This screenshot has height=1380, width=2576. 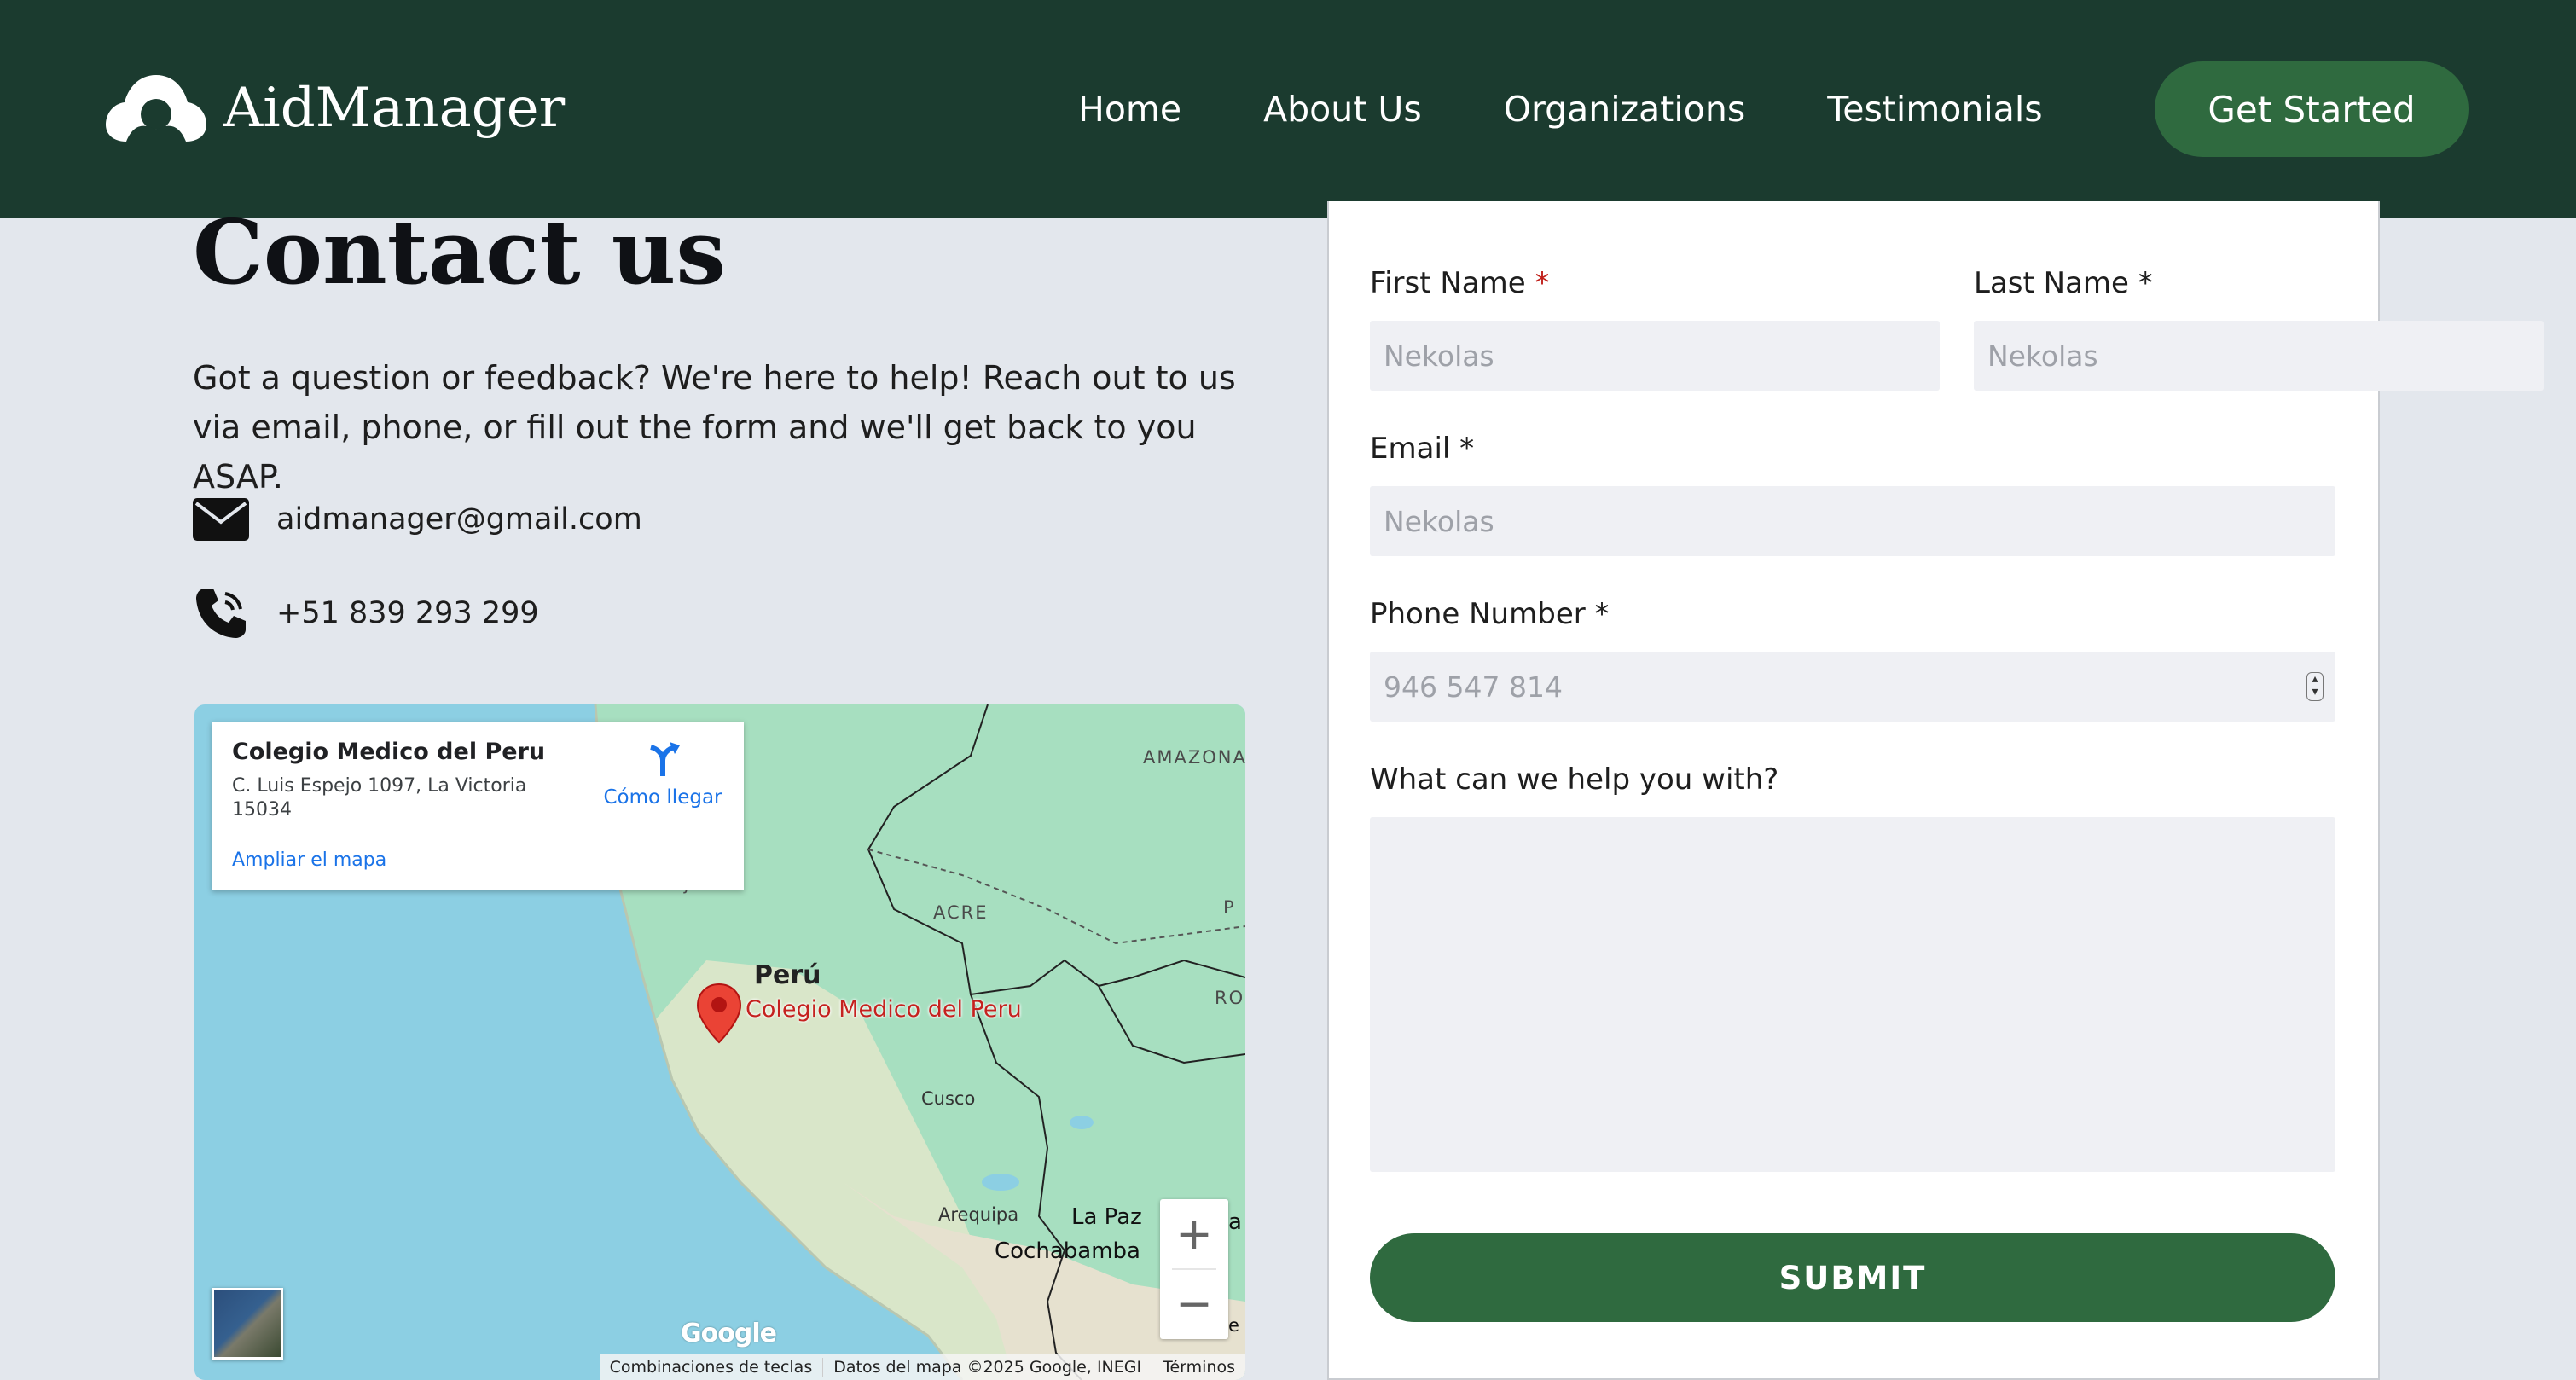 What do you see at coordinates (719, 1013) in the screenshot?
I see `map-pin-icon` at bounding box center [719, 1013].